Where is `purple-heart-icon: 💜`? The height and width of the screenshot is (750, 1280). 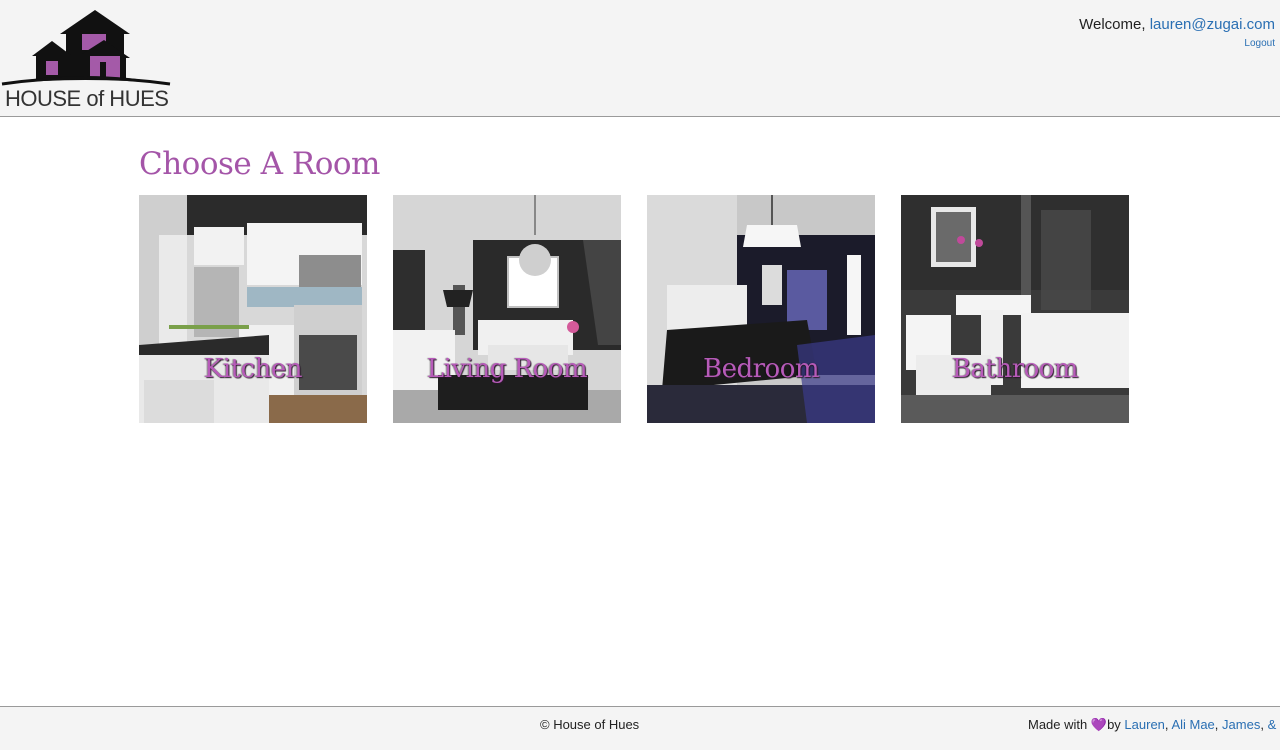 purple-heart-icon: 💜 is located at coordinates (1099, 724).